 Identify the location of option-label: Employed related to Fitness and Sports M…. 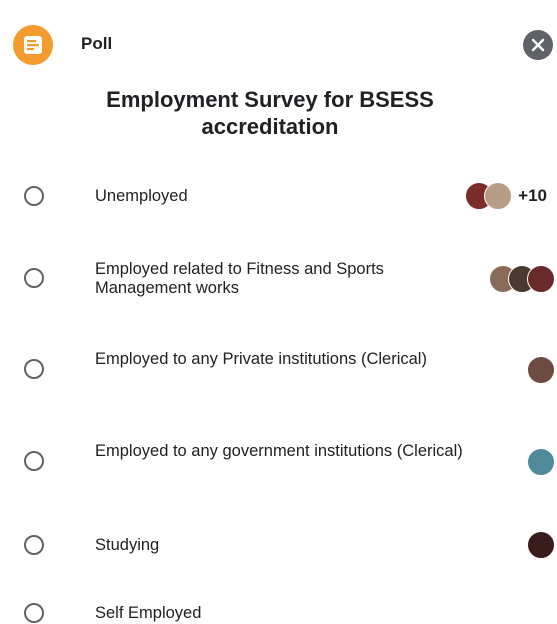
(239, 278).